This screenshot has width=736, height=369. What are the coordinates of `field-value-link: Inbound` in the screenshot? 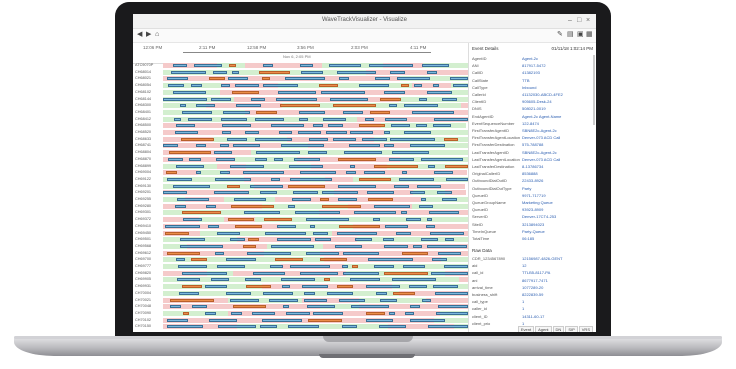 It's located at (557, 87).